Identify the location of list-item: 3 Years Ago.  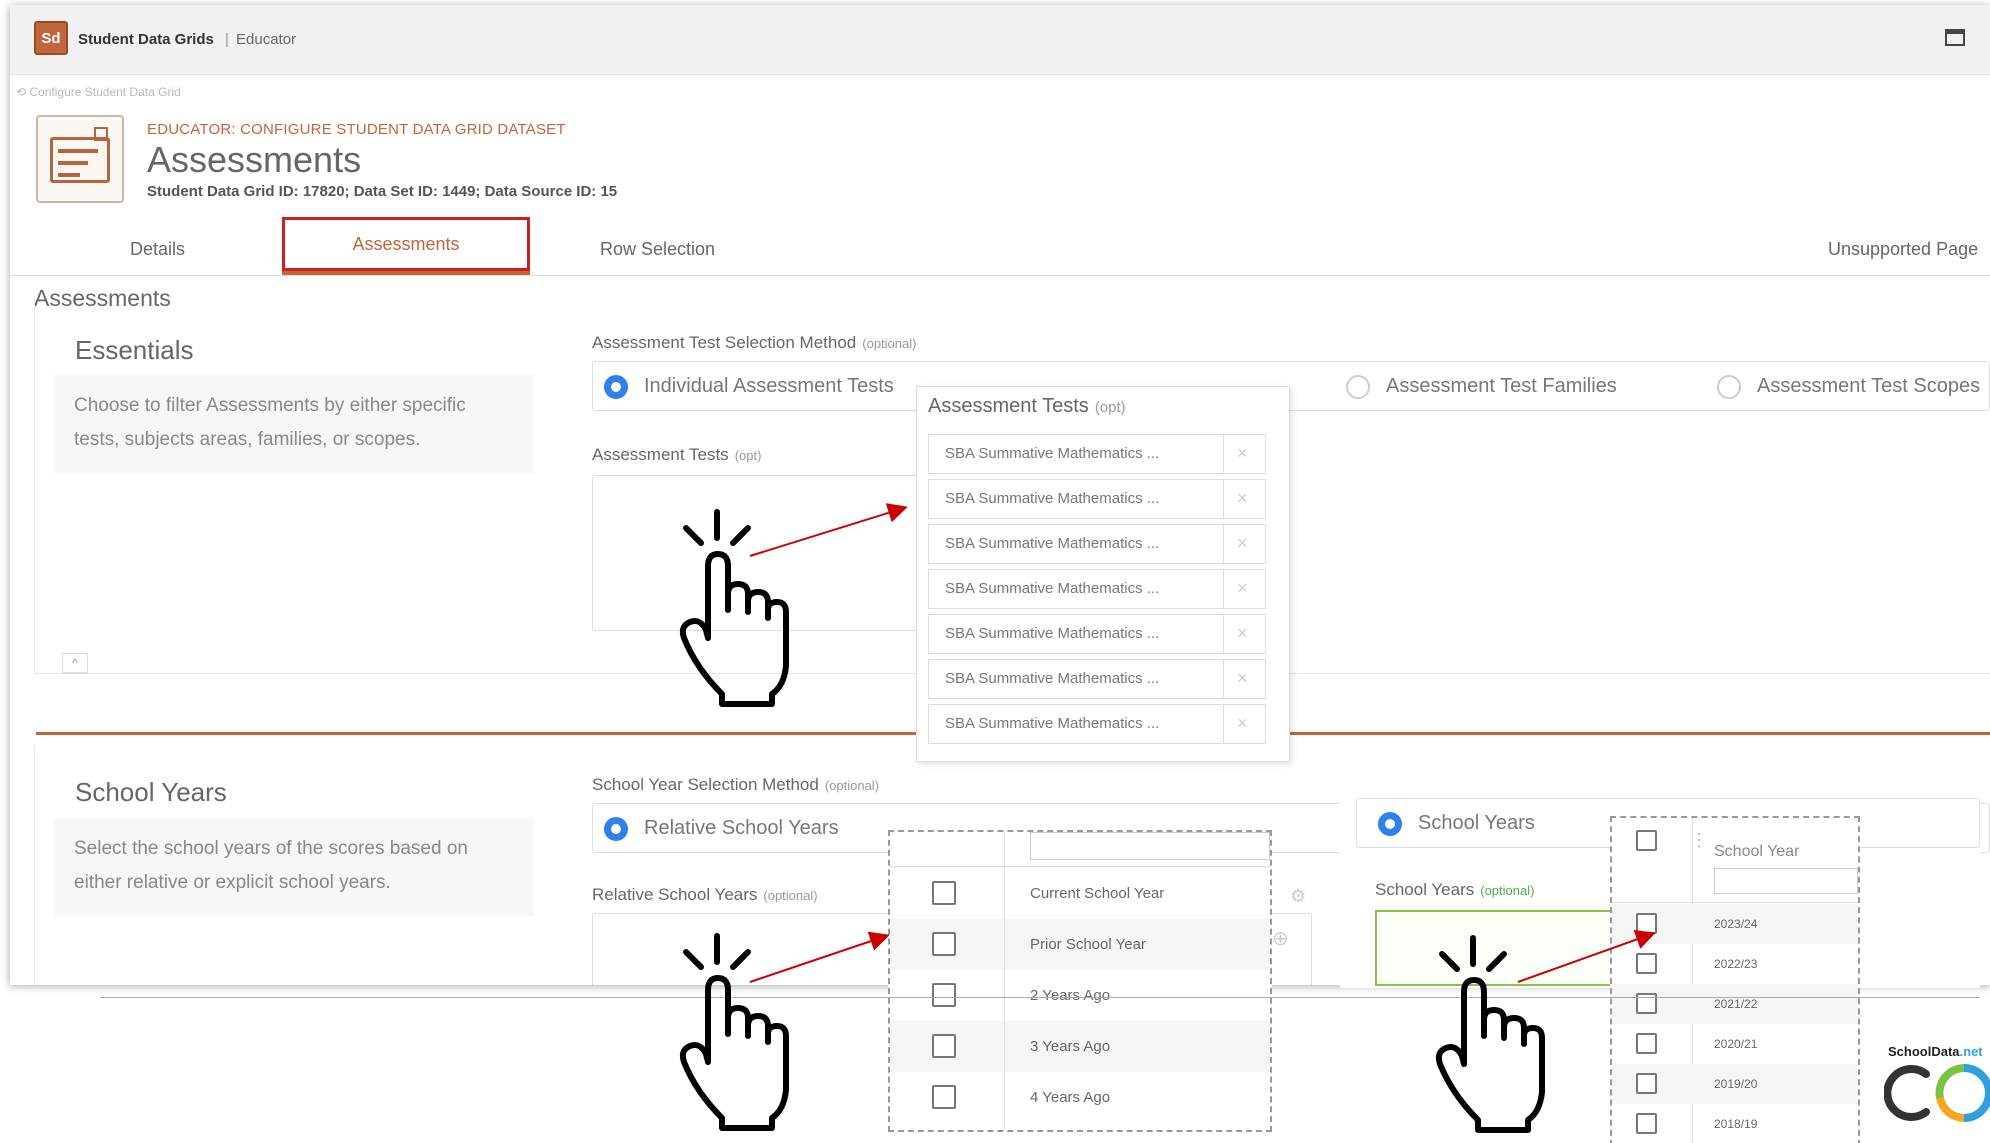
(1080, 1046).